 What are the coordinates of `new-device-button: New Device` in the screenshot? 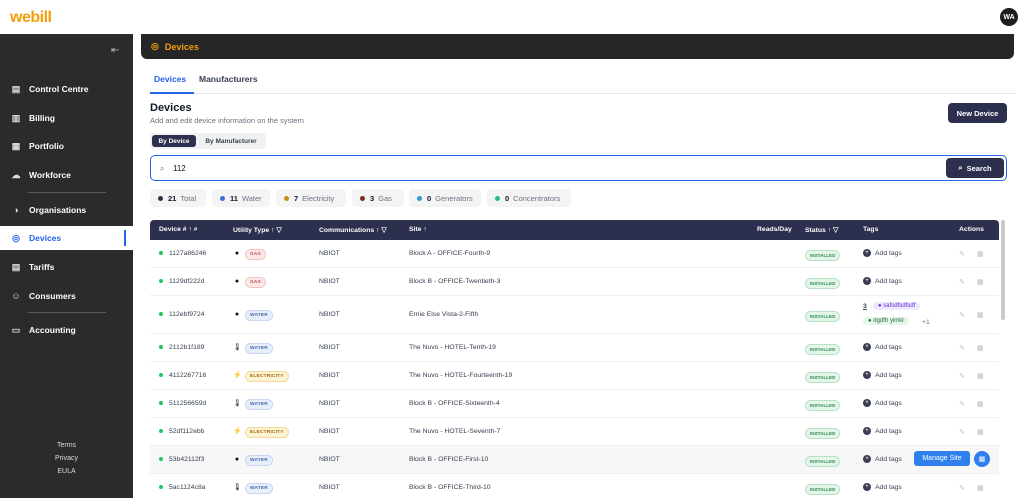 It's located at (977, 113).